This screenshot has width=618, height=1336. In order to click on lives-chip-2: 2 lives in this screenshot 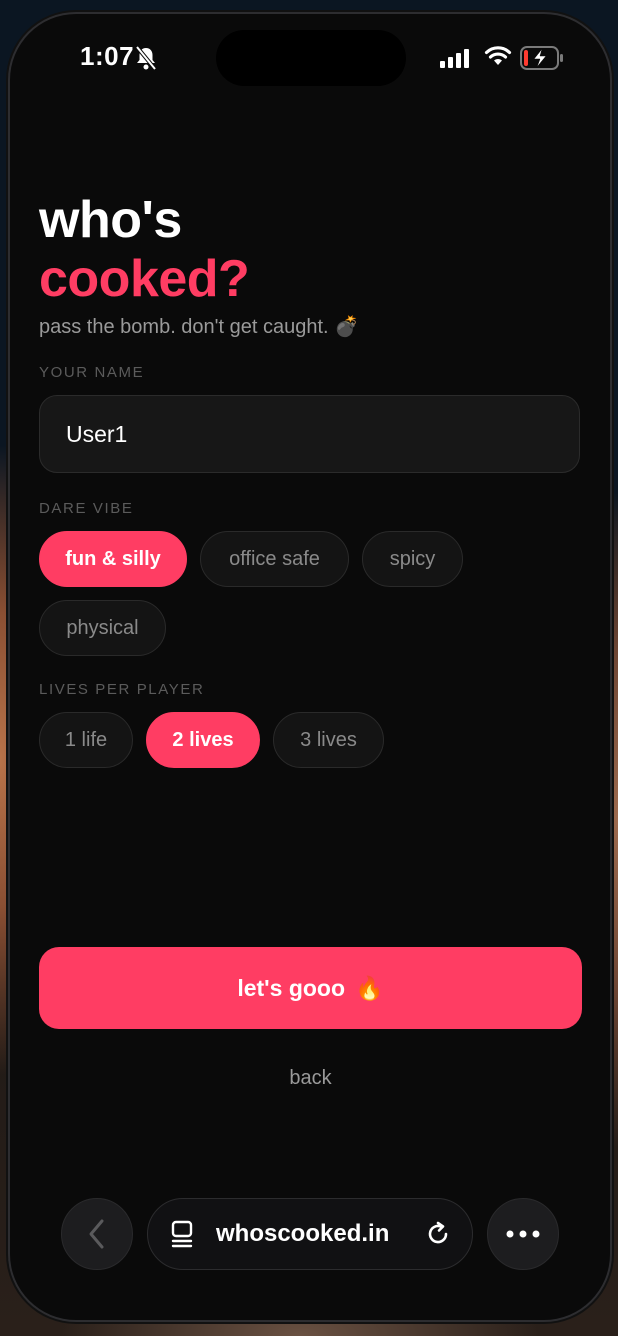, I will do `click(203, 740)`.